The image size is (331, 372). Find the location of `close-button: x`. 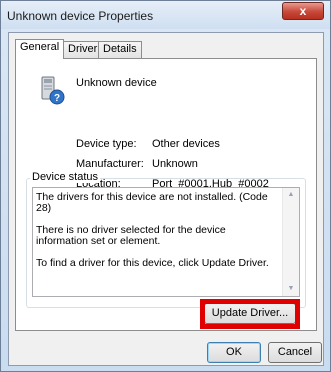

close-button: x is located at coordinates (303, 11).